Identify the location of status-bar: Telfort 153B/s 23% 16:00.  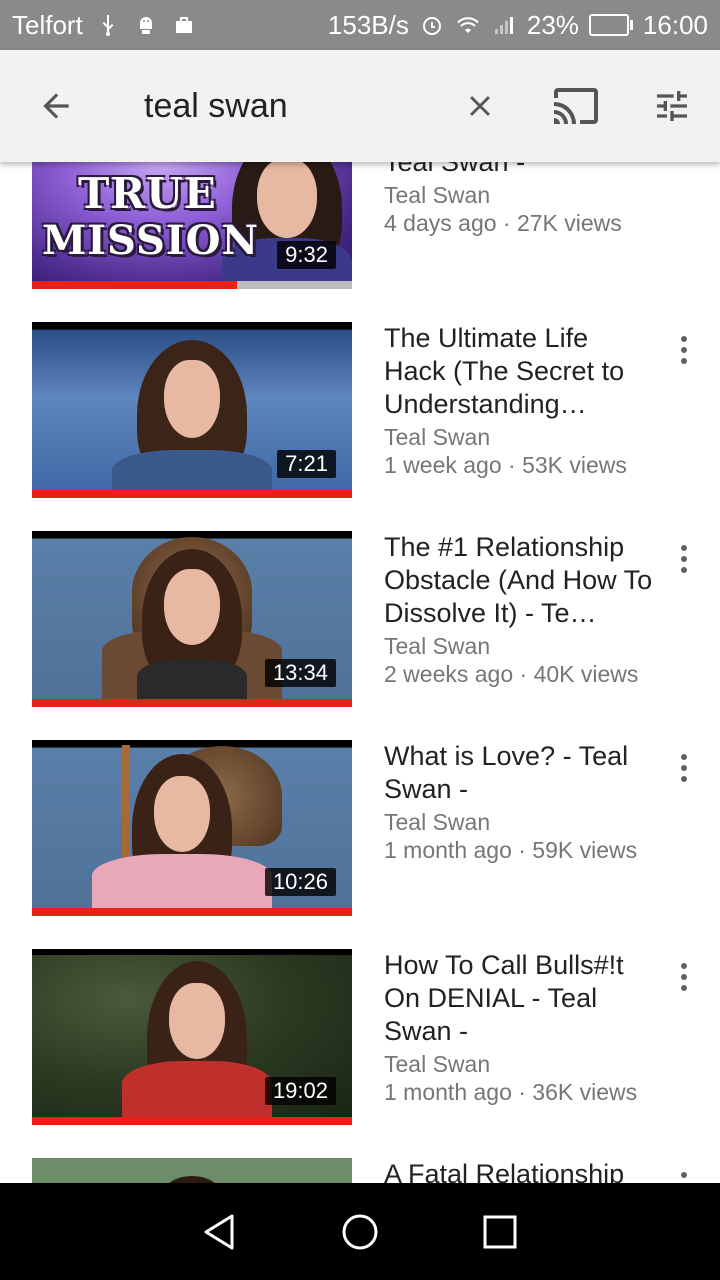
(360, 25).